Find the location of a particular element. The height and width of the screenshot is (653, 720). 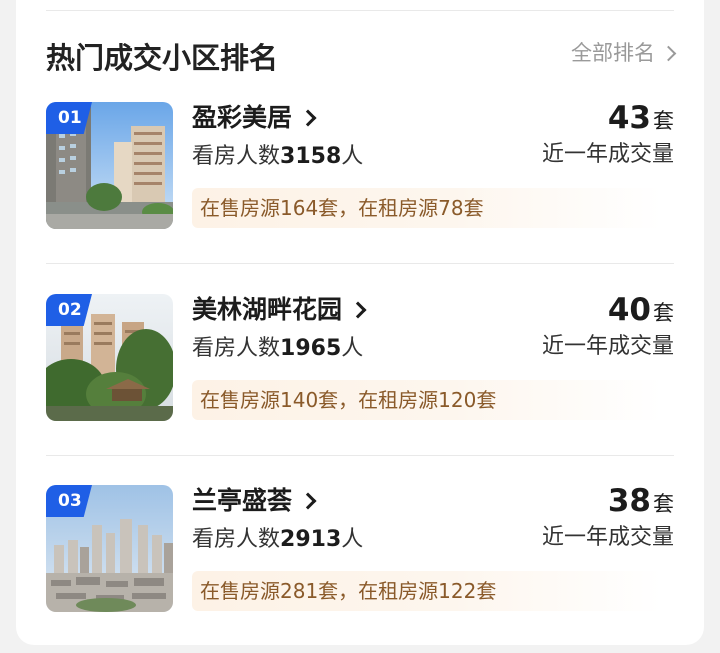

deal-volume: 38 套 is located at coordinates (641, 501).